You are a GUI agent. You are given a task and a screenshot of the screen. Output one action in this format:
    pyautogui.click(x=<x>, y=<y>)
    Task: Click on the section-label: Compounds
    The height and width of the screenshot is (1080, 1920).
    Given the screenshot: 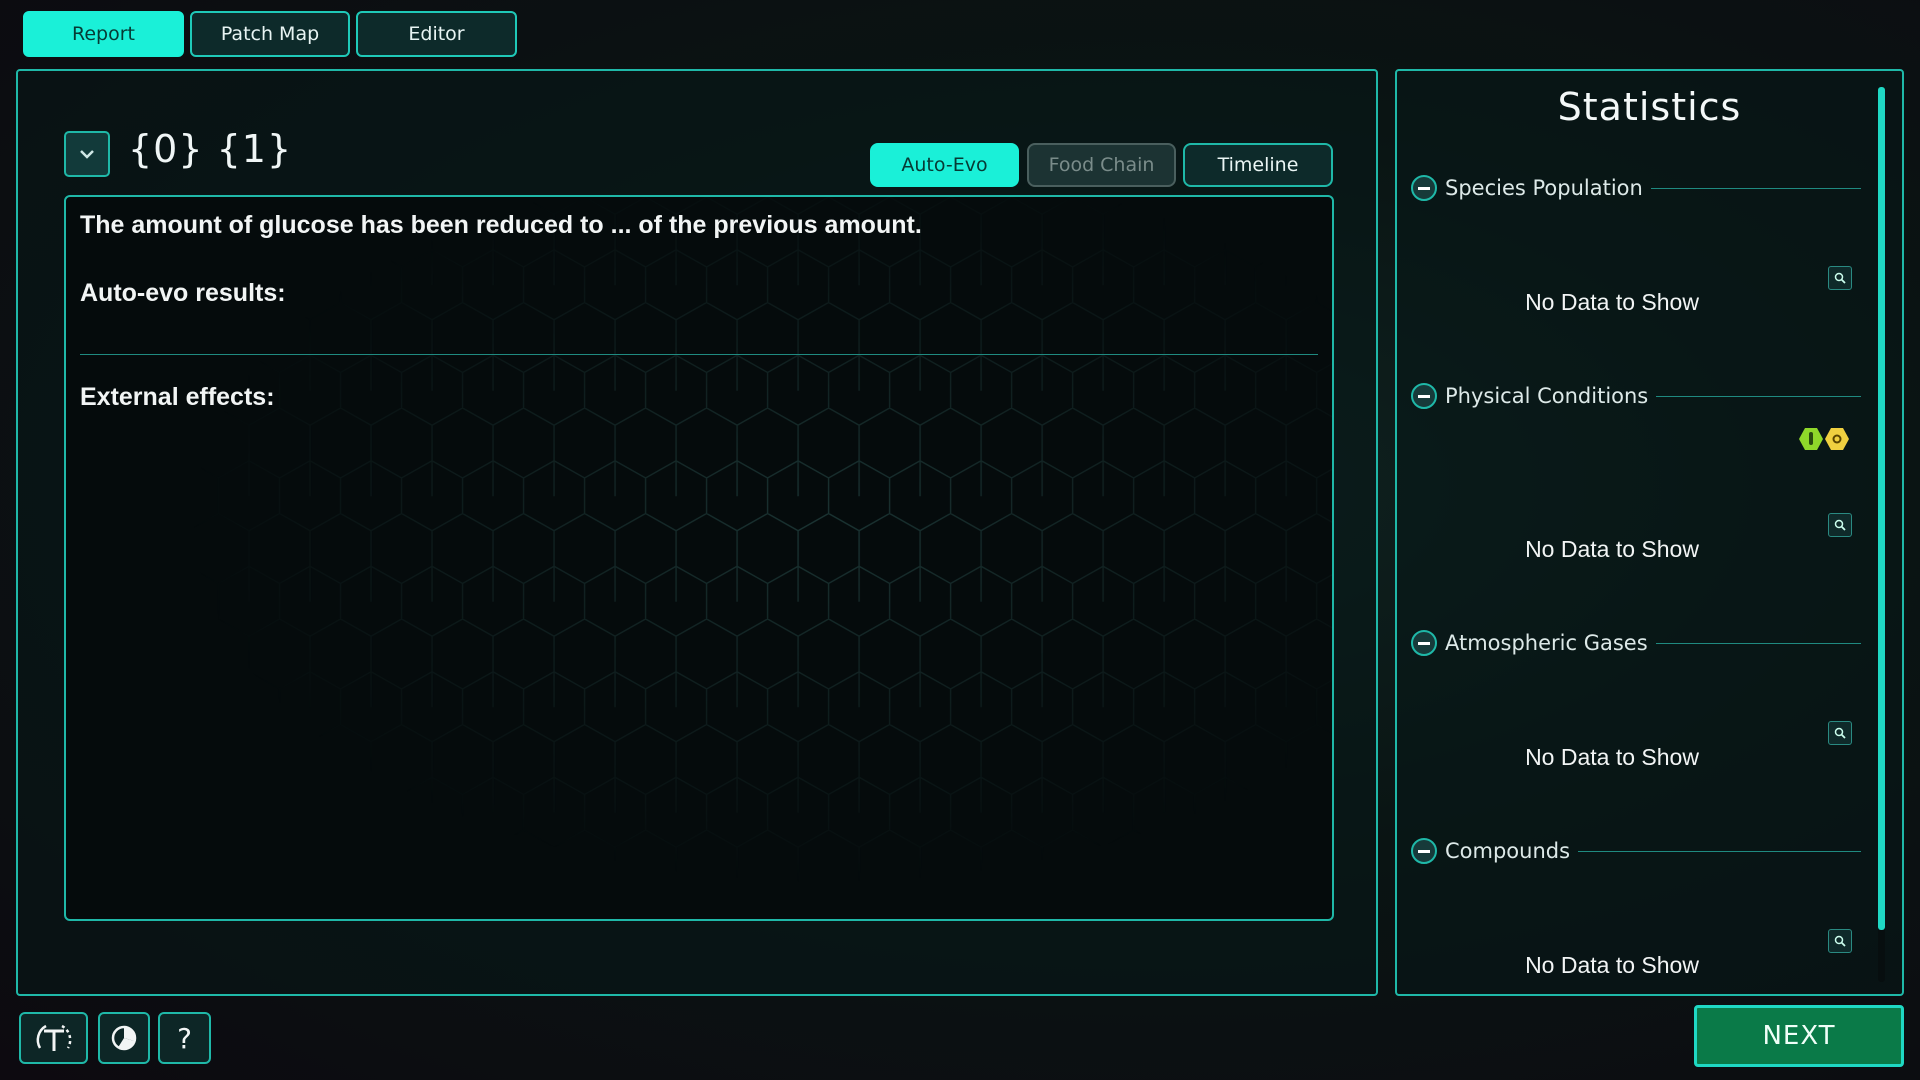 What is the action you would take?
    pyautogui.click(x=1508, y=851)
    